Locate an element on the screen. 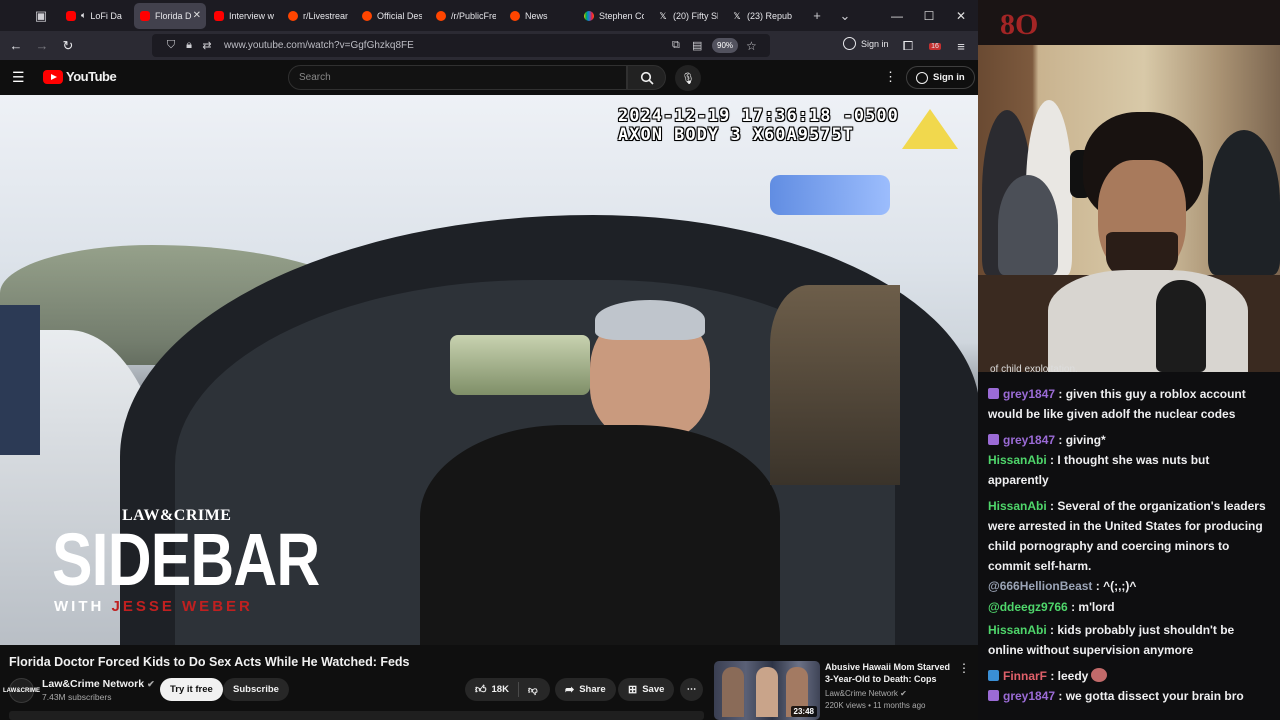 The width and height of the screenshot is (1280, 720). recommended-video-thumbnail: 23:48 is located at coordinates (767, 690).